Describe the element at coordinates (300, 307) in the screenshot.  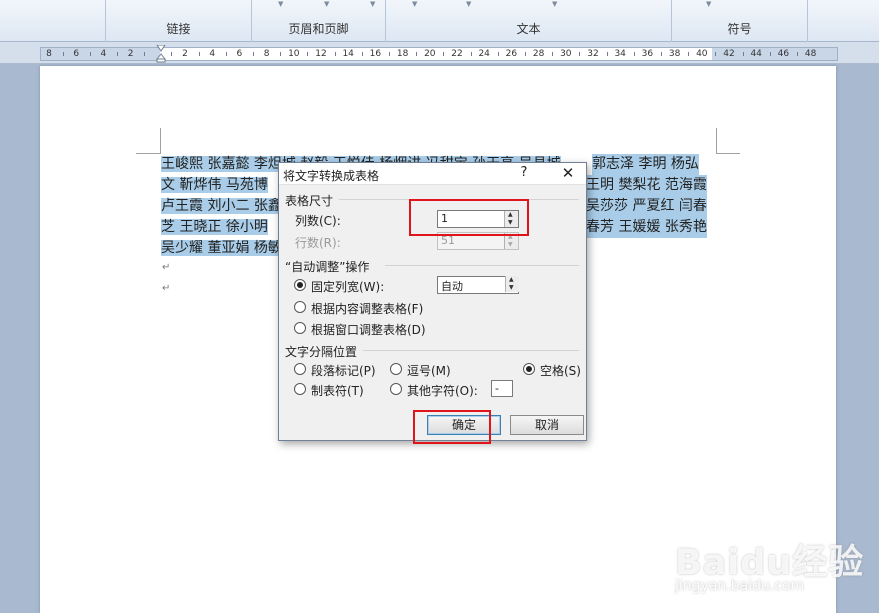
I see `autofit-content-radio` at that location.